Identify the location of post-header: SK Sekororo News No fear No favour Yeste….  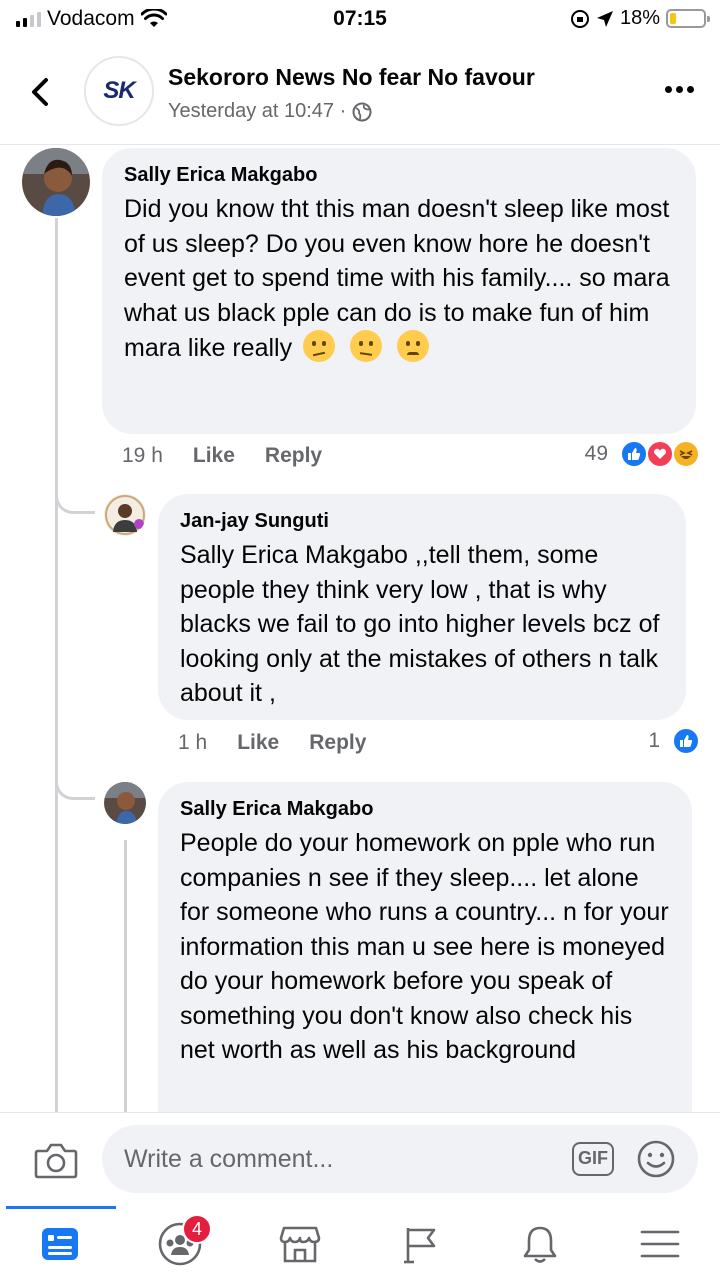
(360, 97).